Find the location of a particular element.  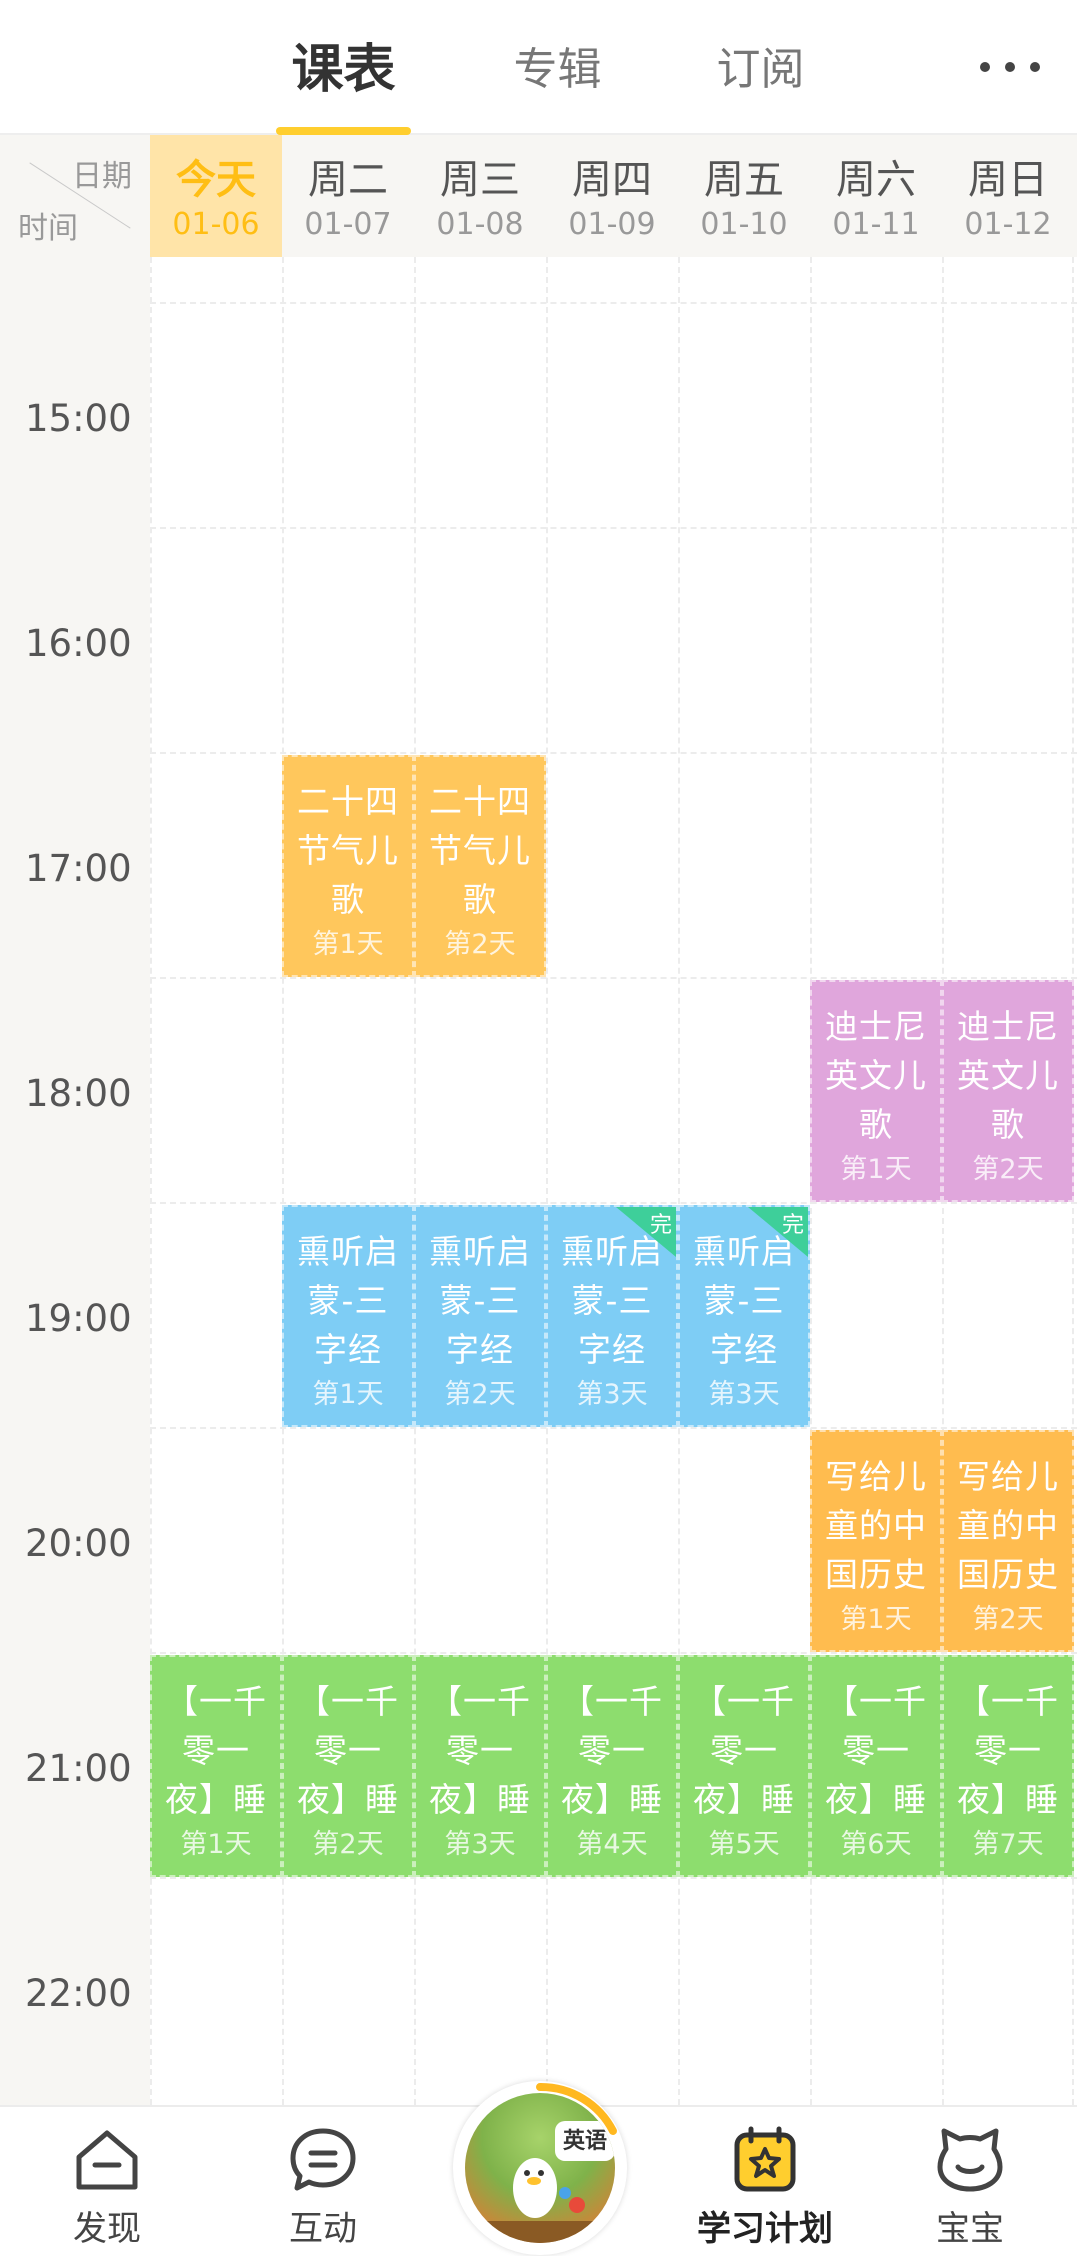

time-label: 18:00 is located at coordinates (78, 1093).